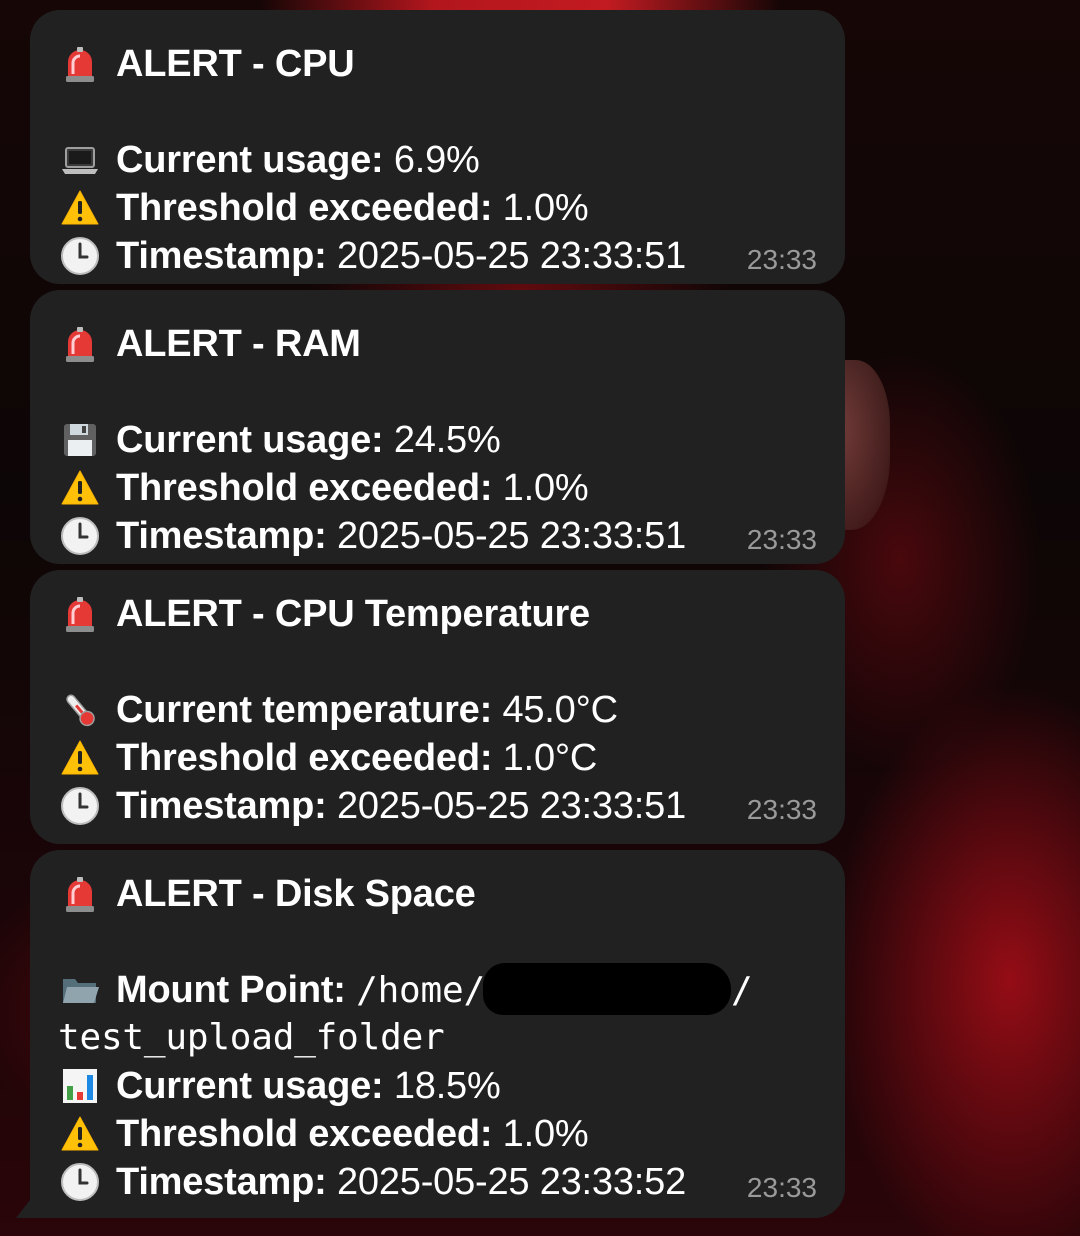 This screenshot has width=1080, height=1236. What do you see at coordinates (520, 5) in the screenshot?
I see `wallpaper-accent` at bounding box center [520, 5].